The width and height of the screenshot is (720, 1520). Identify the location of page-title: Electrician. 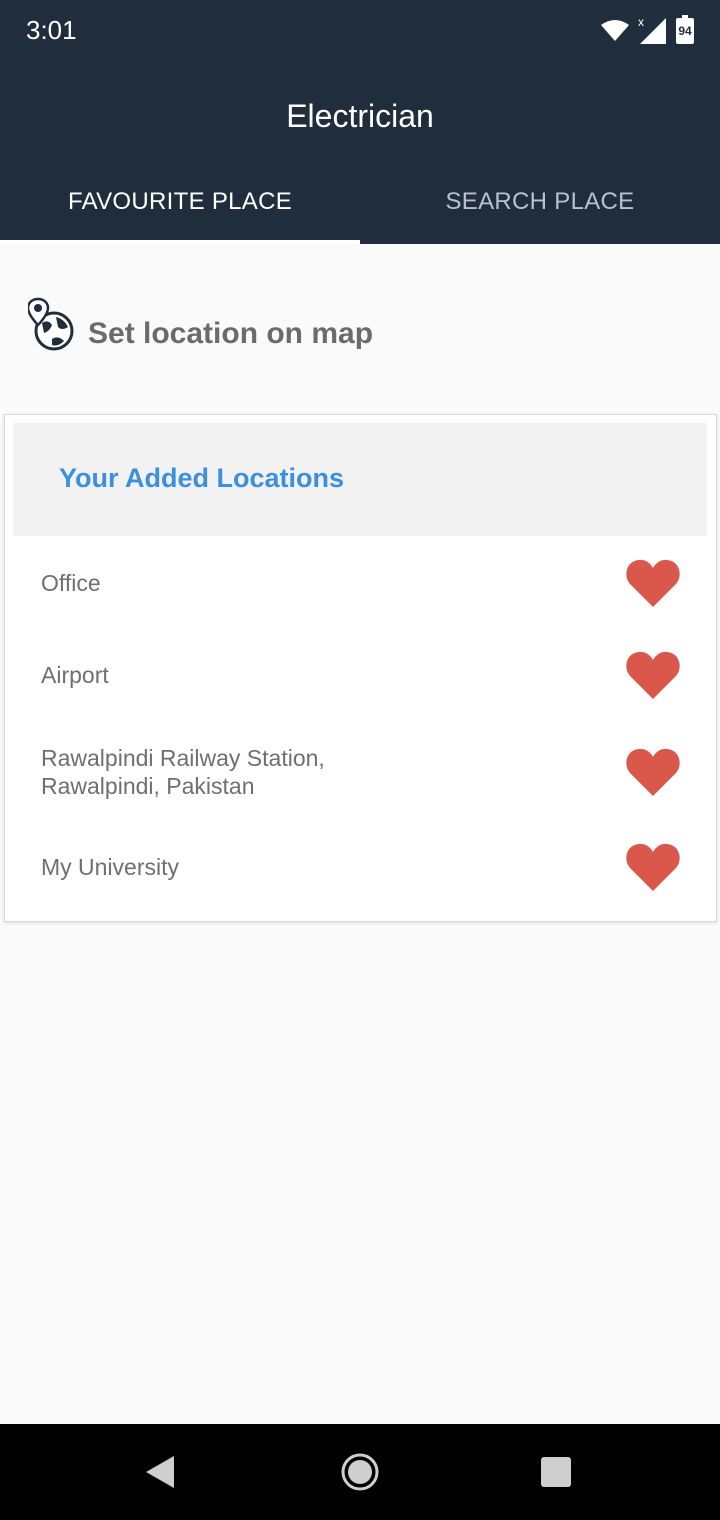
(360, 116).